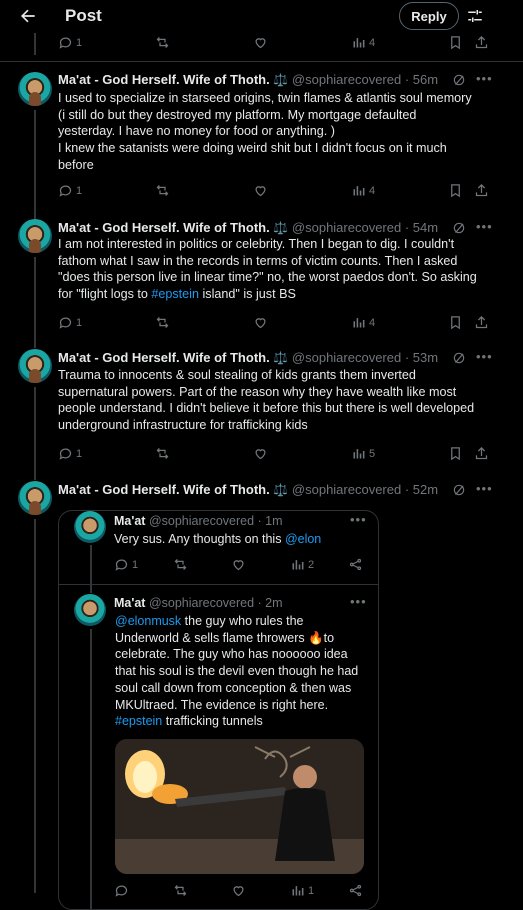  I want to click on post-time: 56m, so click(425, 79).